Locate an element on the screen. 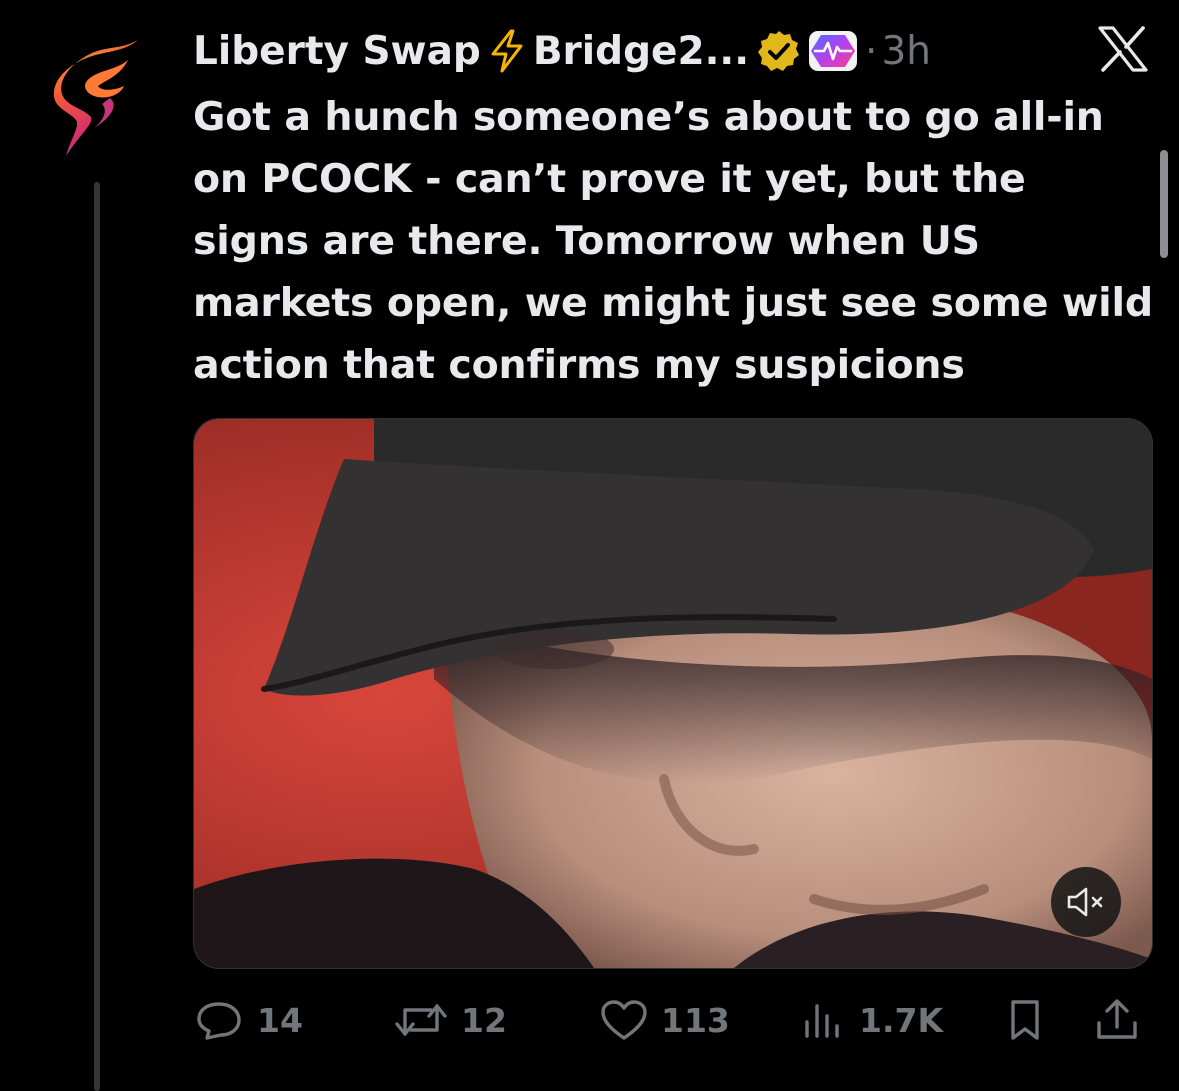 This screenshot has width=1179, height=1091. reply-count: 14 is located at coordinates (280, 1020).